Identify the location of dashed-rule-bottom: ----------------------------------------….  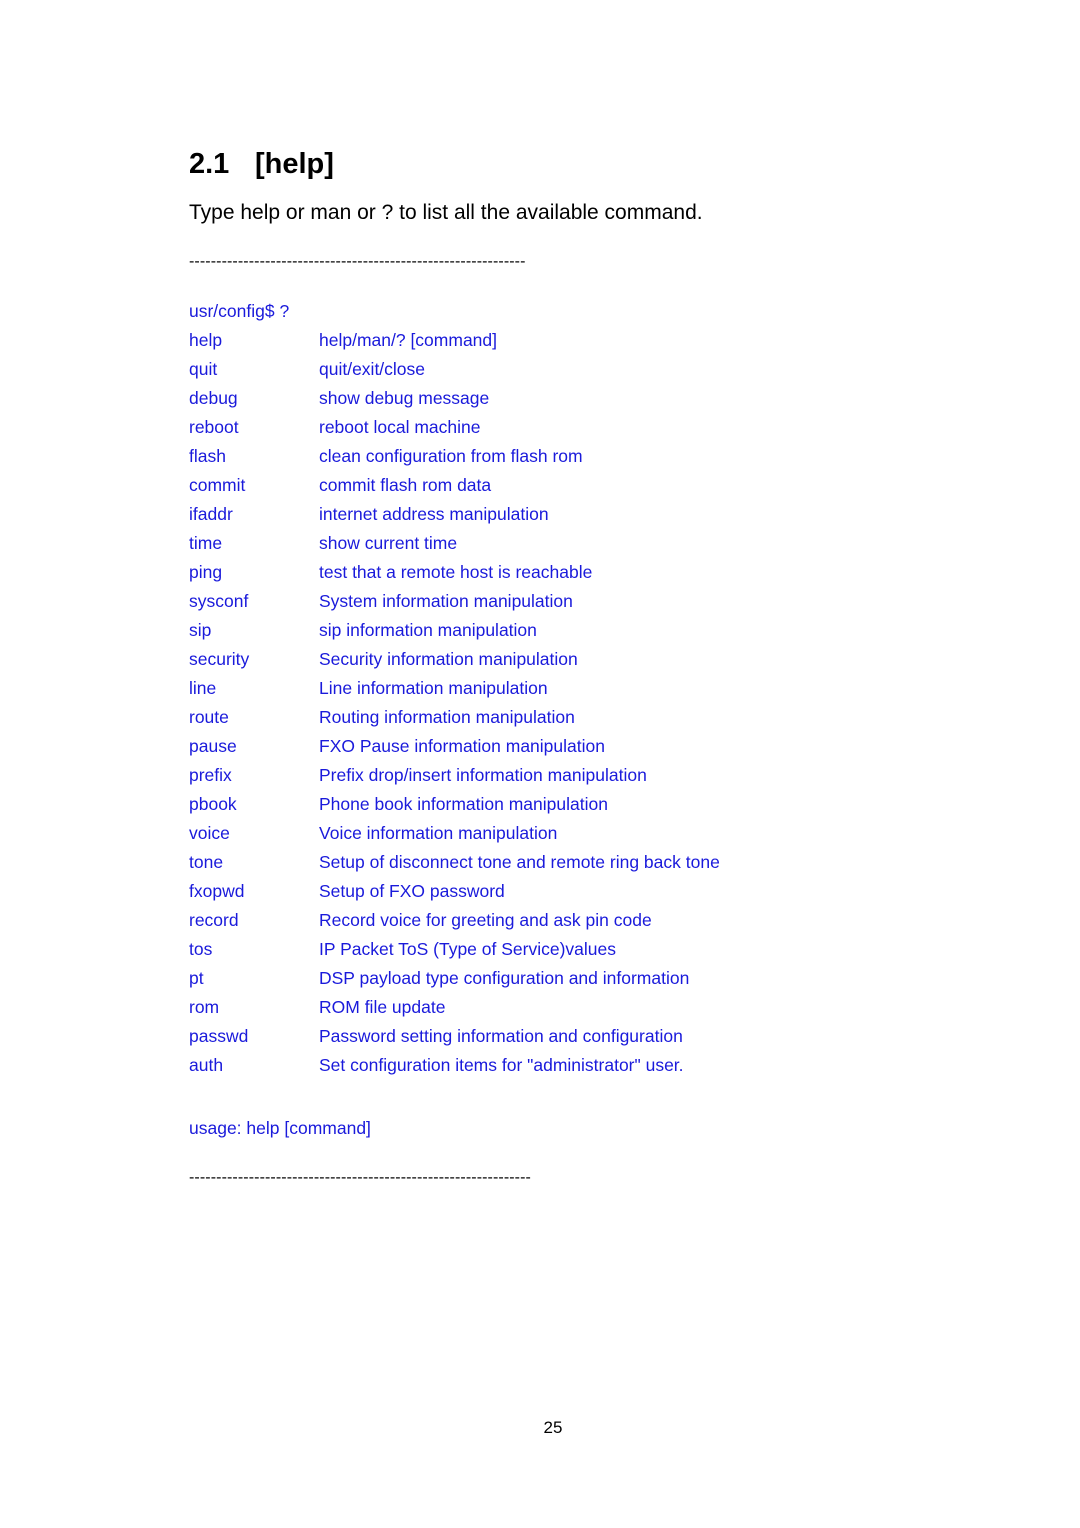
(360, 1177).